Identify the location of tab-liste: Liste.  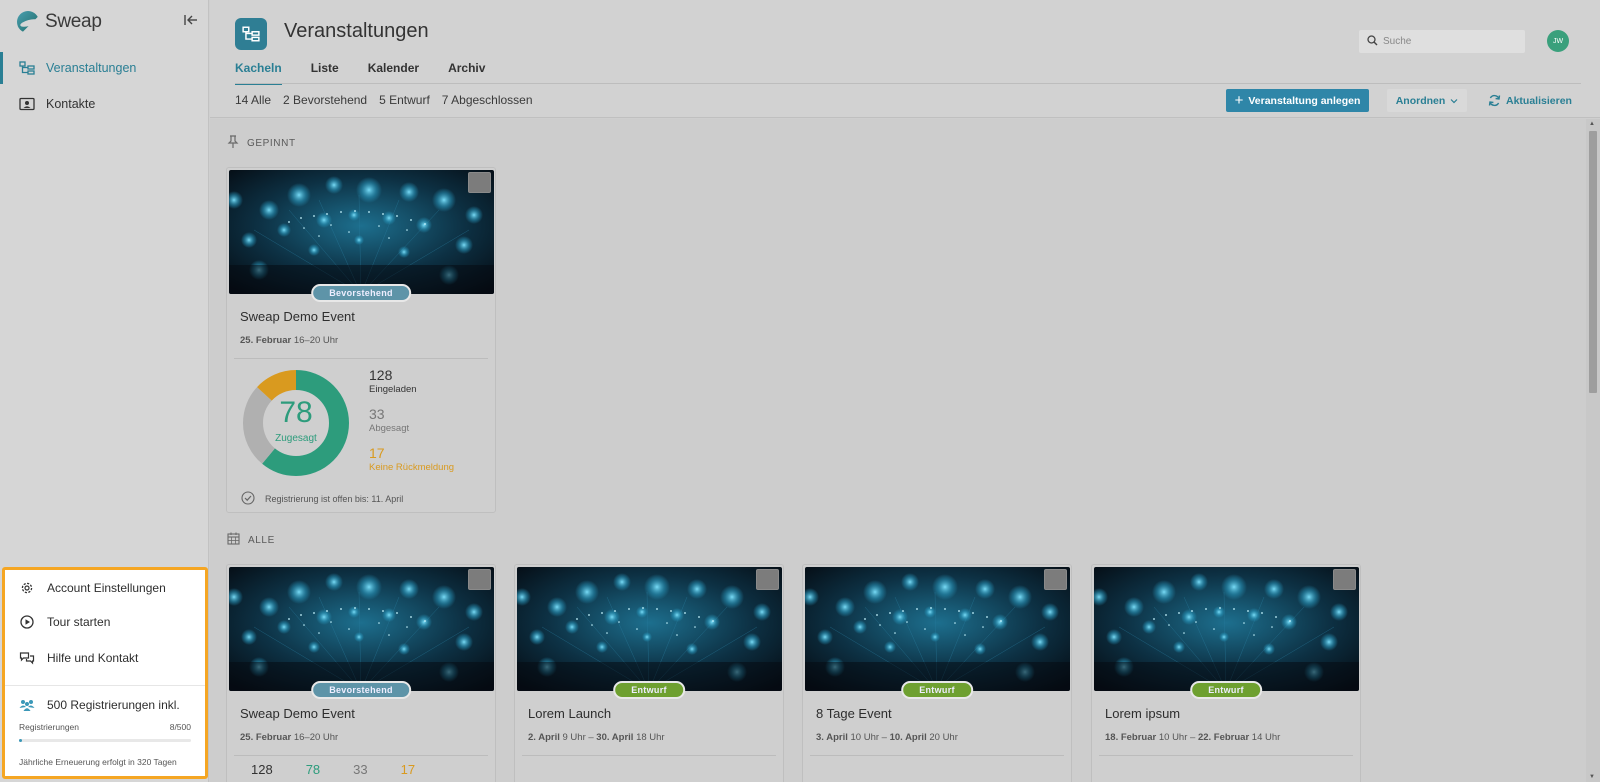
(325, 72).